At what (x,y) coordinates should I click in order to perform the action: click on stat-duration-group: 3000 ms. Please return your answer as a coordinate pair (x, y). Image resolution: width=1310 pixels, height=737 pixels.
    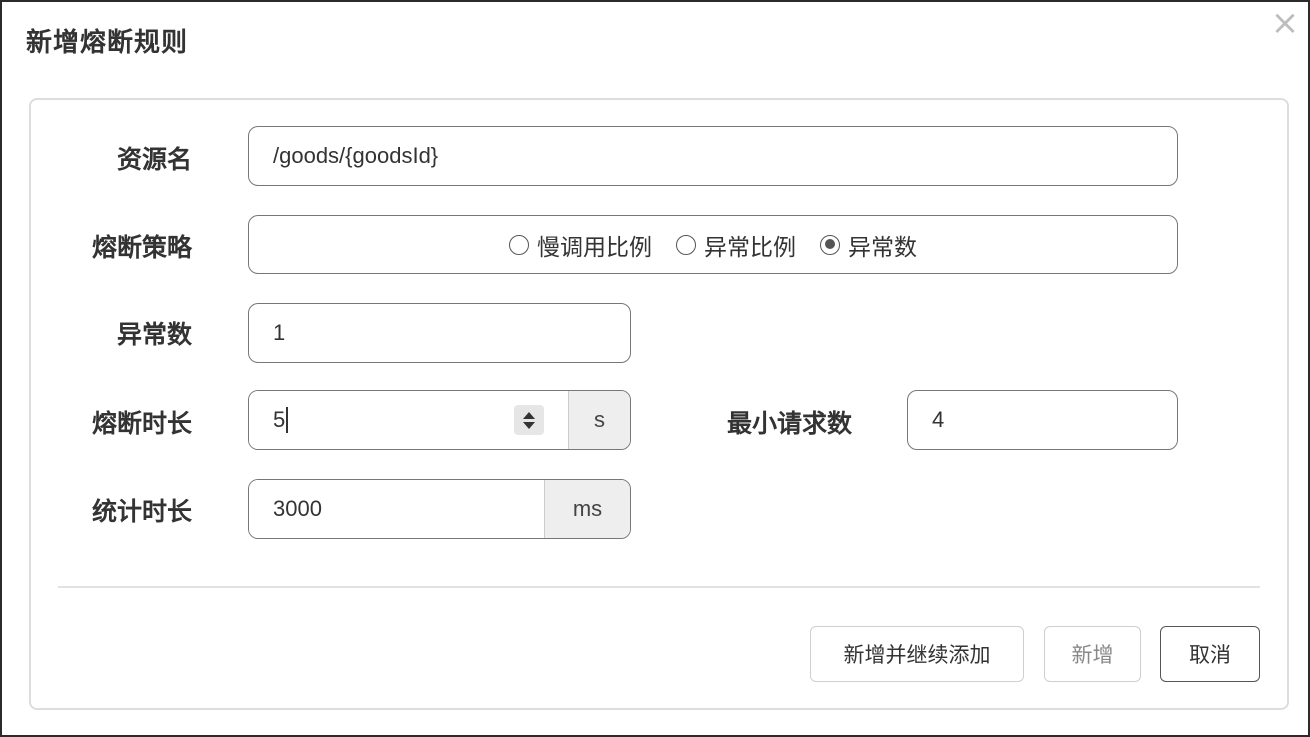
    Looking at the image, I should click on (439, 509).